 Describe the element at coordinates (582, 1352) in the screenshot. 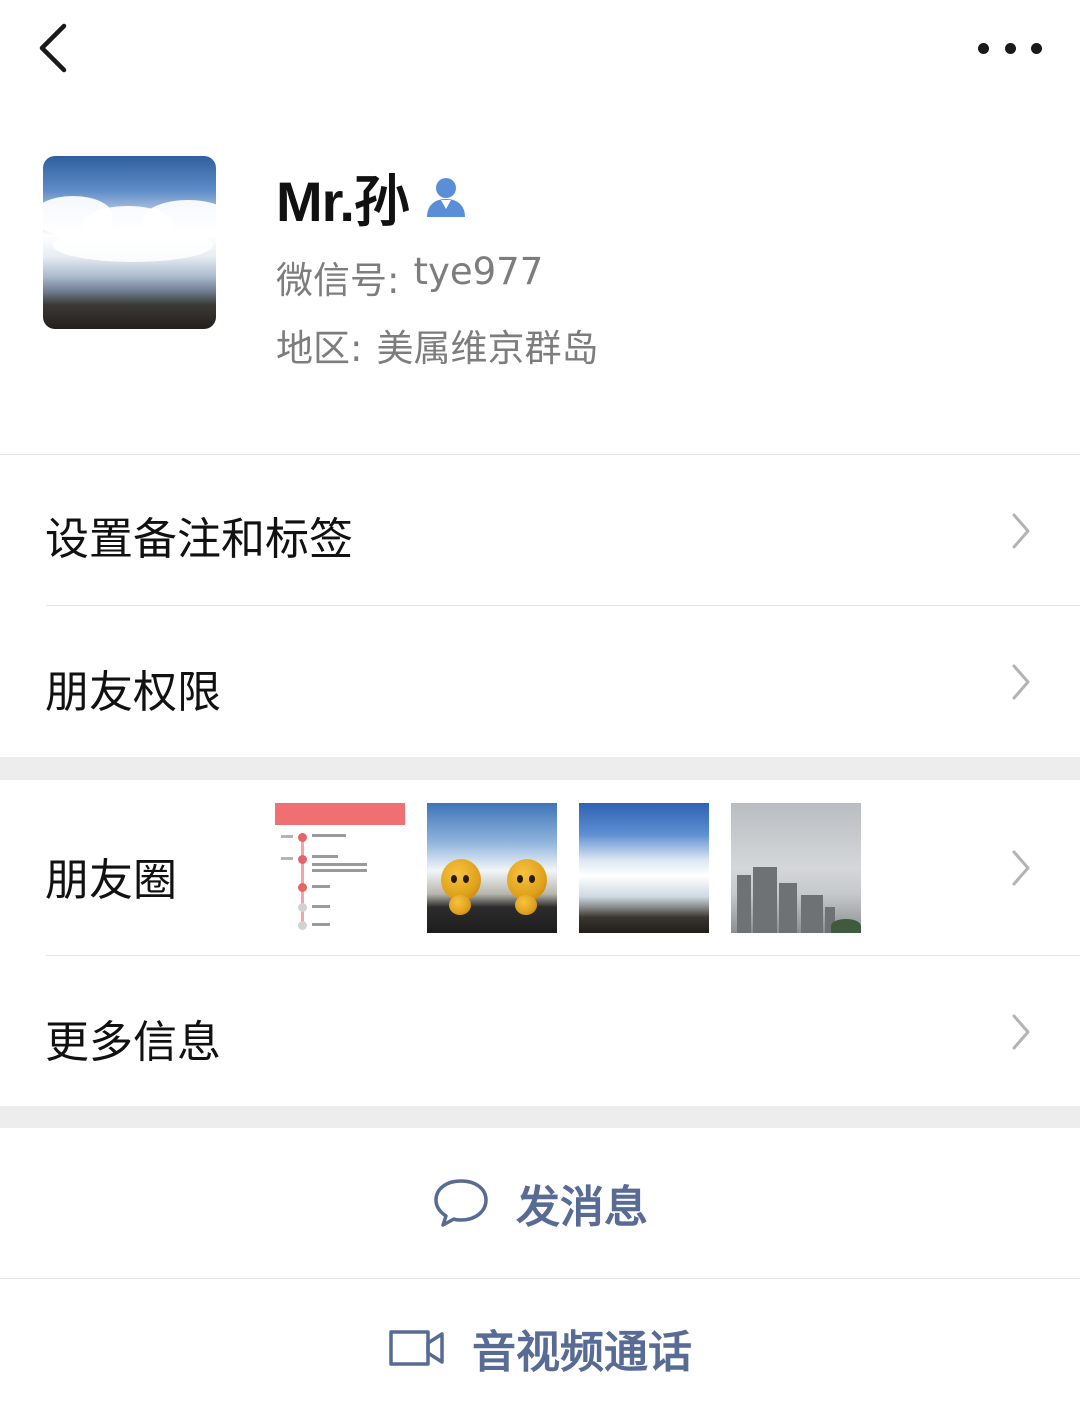

I see `video-call-label: 音视频通话` at that location.